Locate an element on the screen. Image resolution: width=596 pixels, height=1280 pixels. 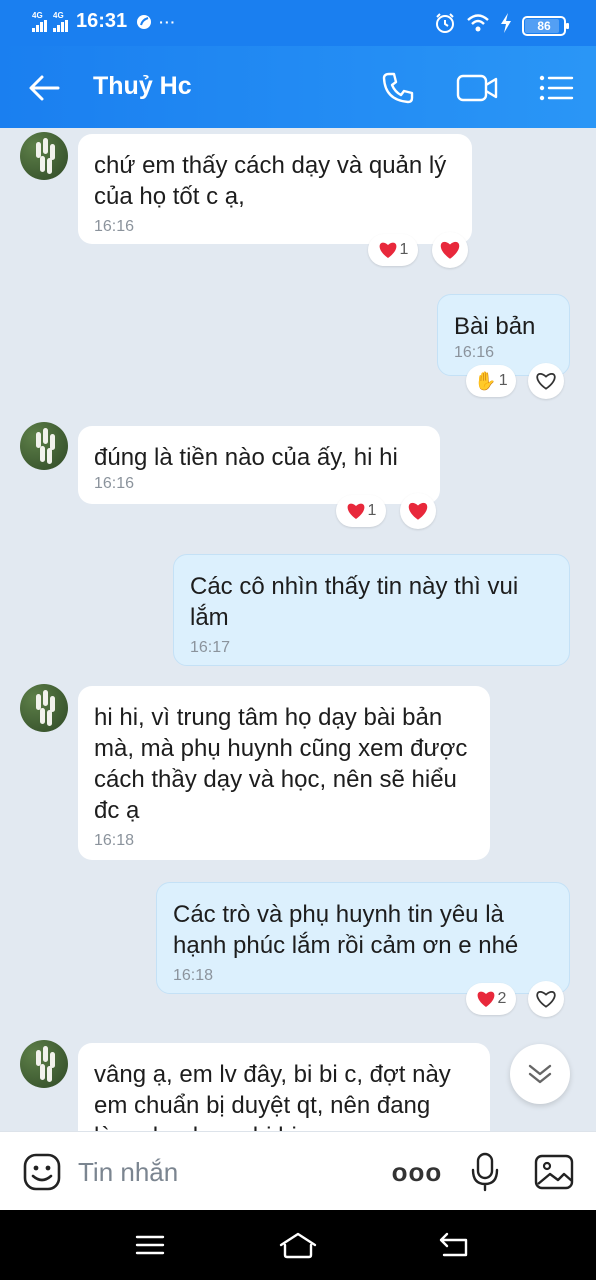
scroll-to-bottom-button is located at coordinates (540, 1074).